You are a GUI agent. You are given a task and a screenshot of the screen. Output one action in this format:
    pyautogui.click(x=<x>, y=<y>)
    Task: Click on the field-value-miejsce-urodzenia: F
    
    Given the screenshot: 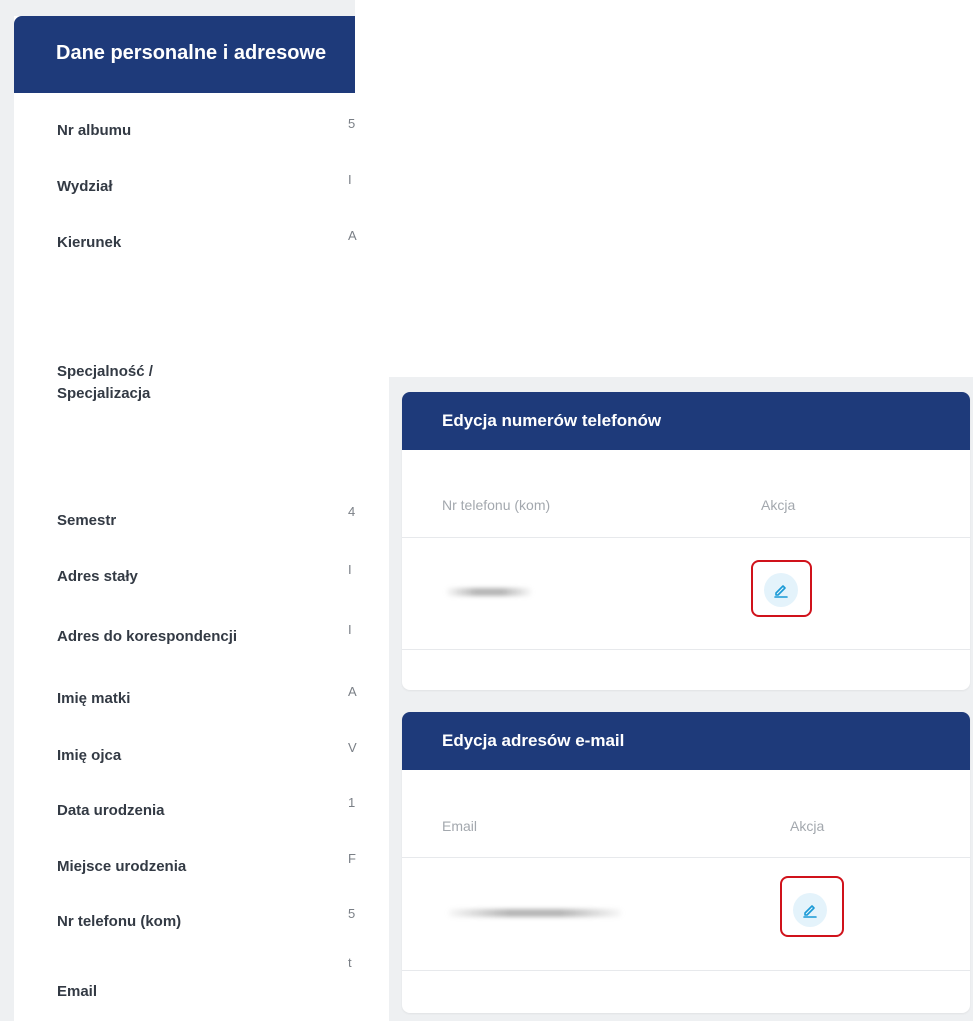 What is the action you would take?
    pyautogui.click(x=352, y=858)
    